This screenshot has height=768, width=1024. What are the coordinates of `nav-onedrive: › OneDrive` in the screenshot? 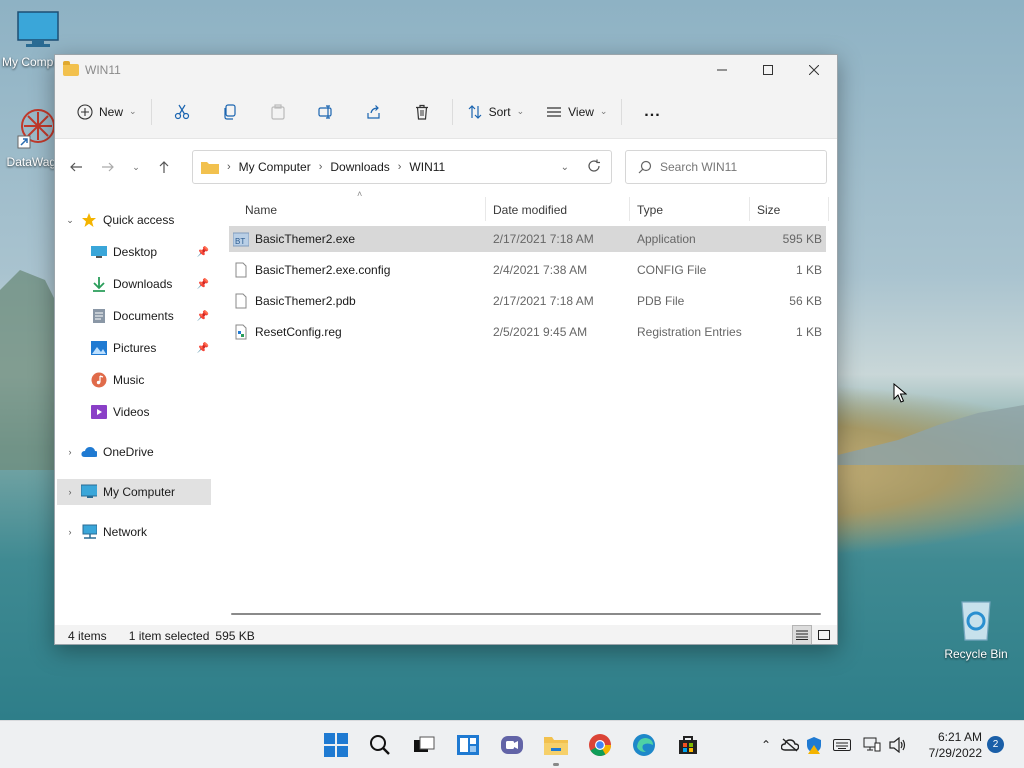 It's located at (140, 452).